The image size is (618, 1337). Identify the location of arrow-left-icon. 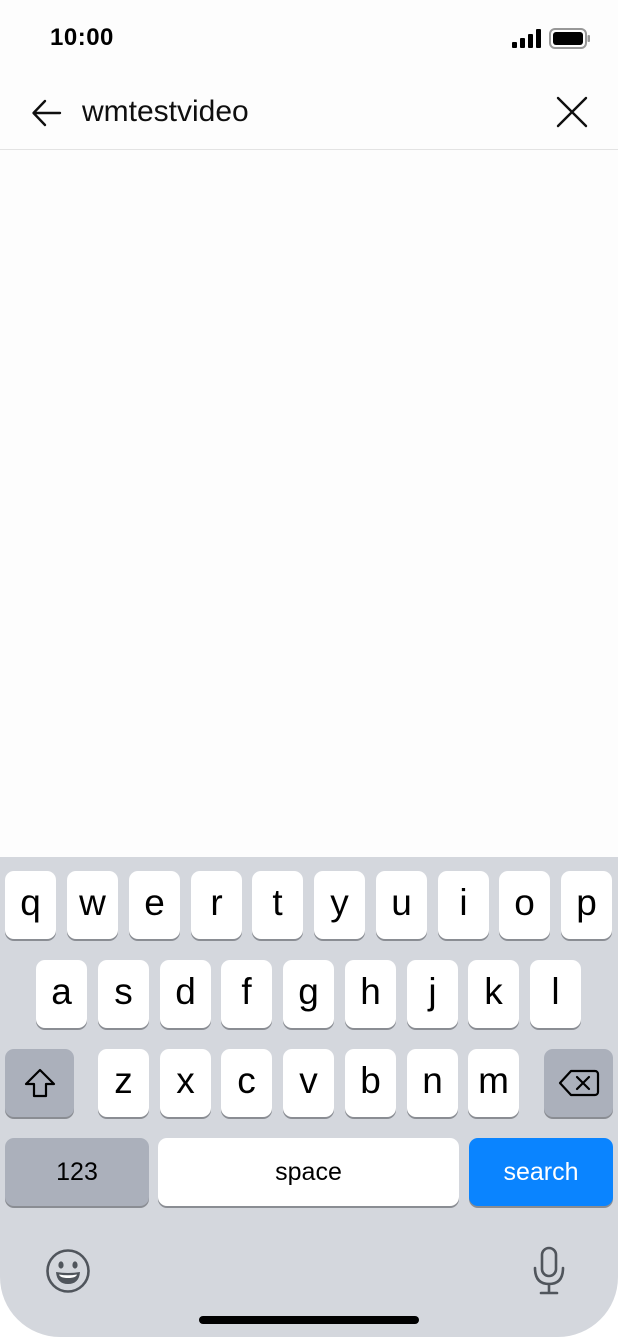
(47, 113).